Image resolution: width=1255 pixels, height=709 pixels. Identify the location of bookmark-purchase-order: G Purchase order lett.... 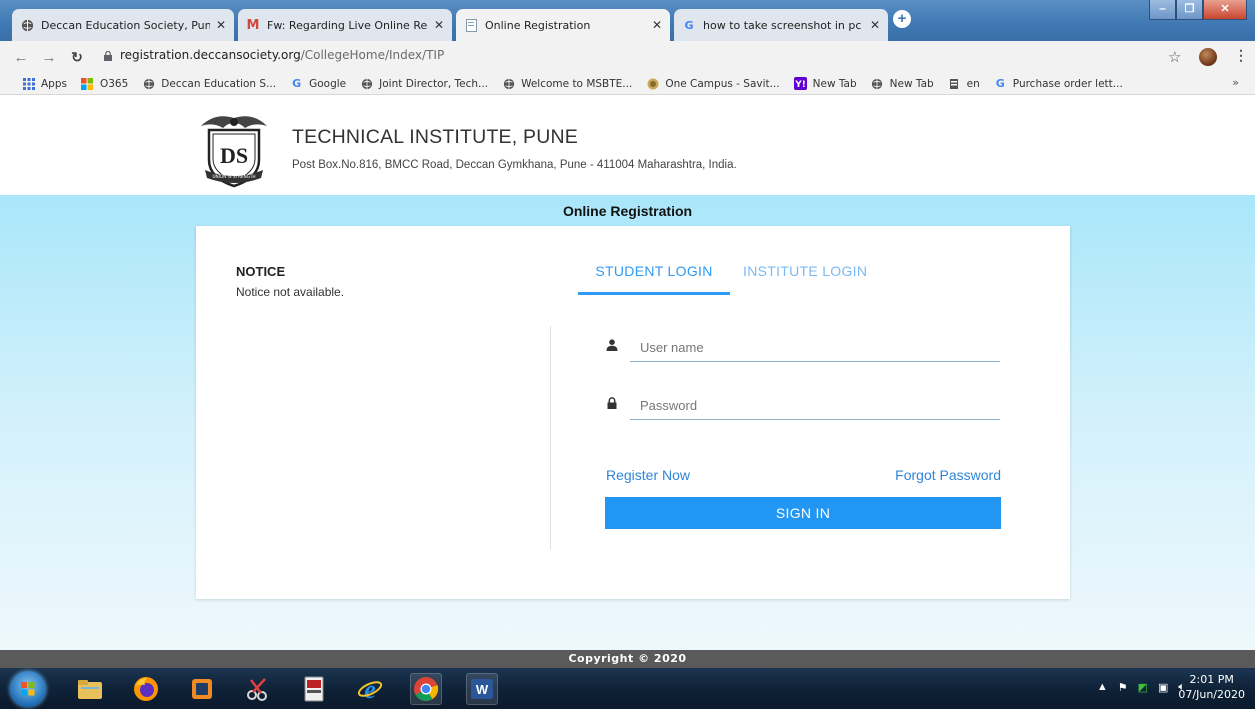
(1058, 83).